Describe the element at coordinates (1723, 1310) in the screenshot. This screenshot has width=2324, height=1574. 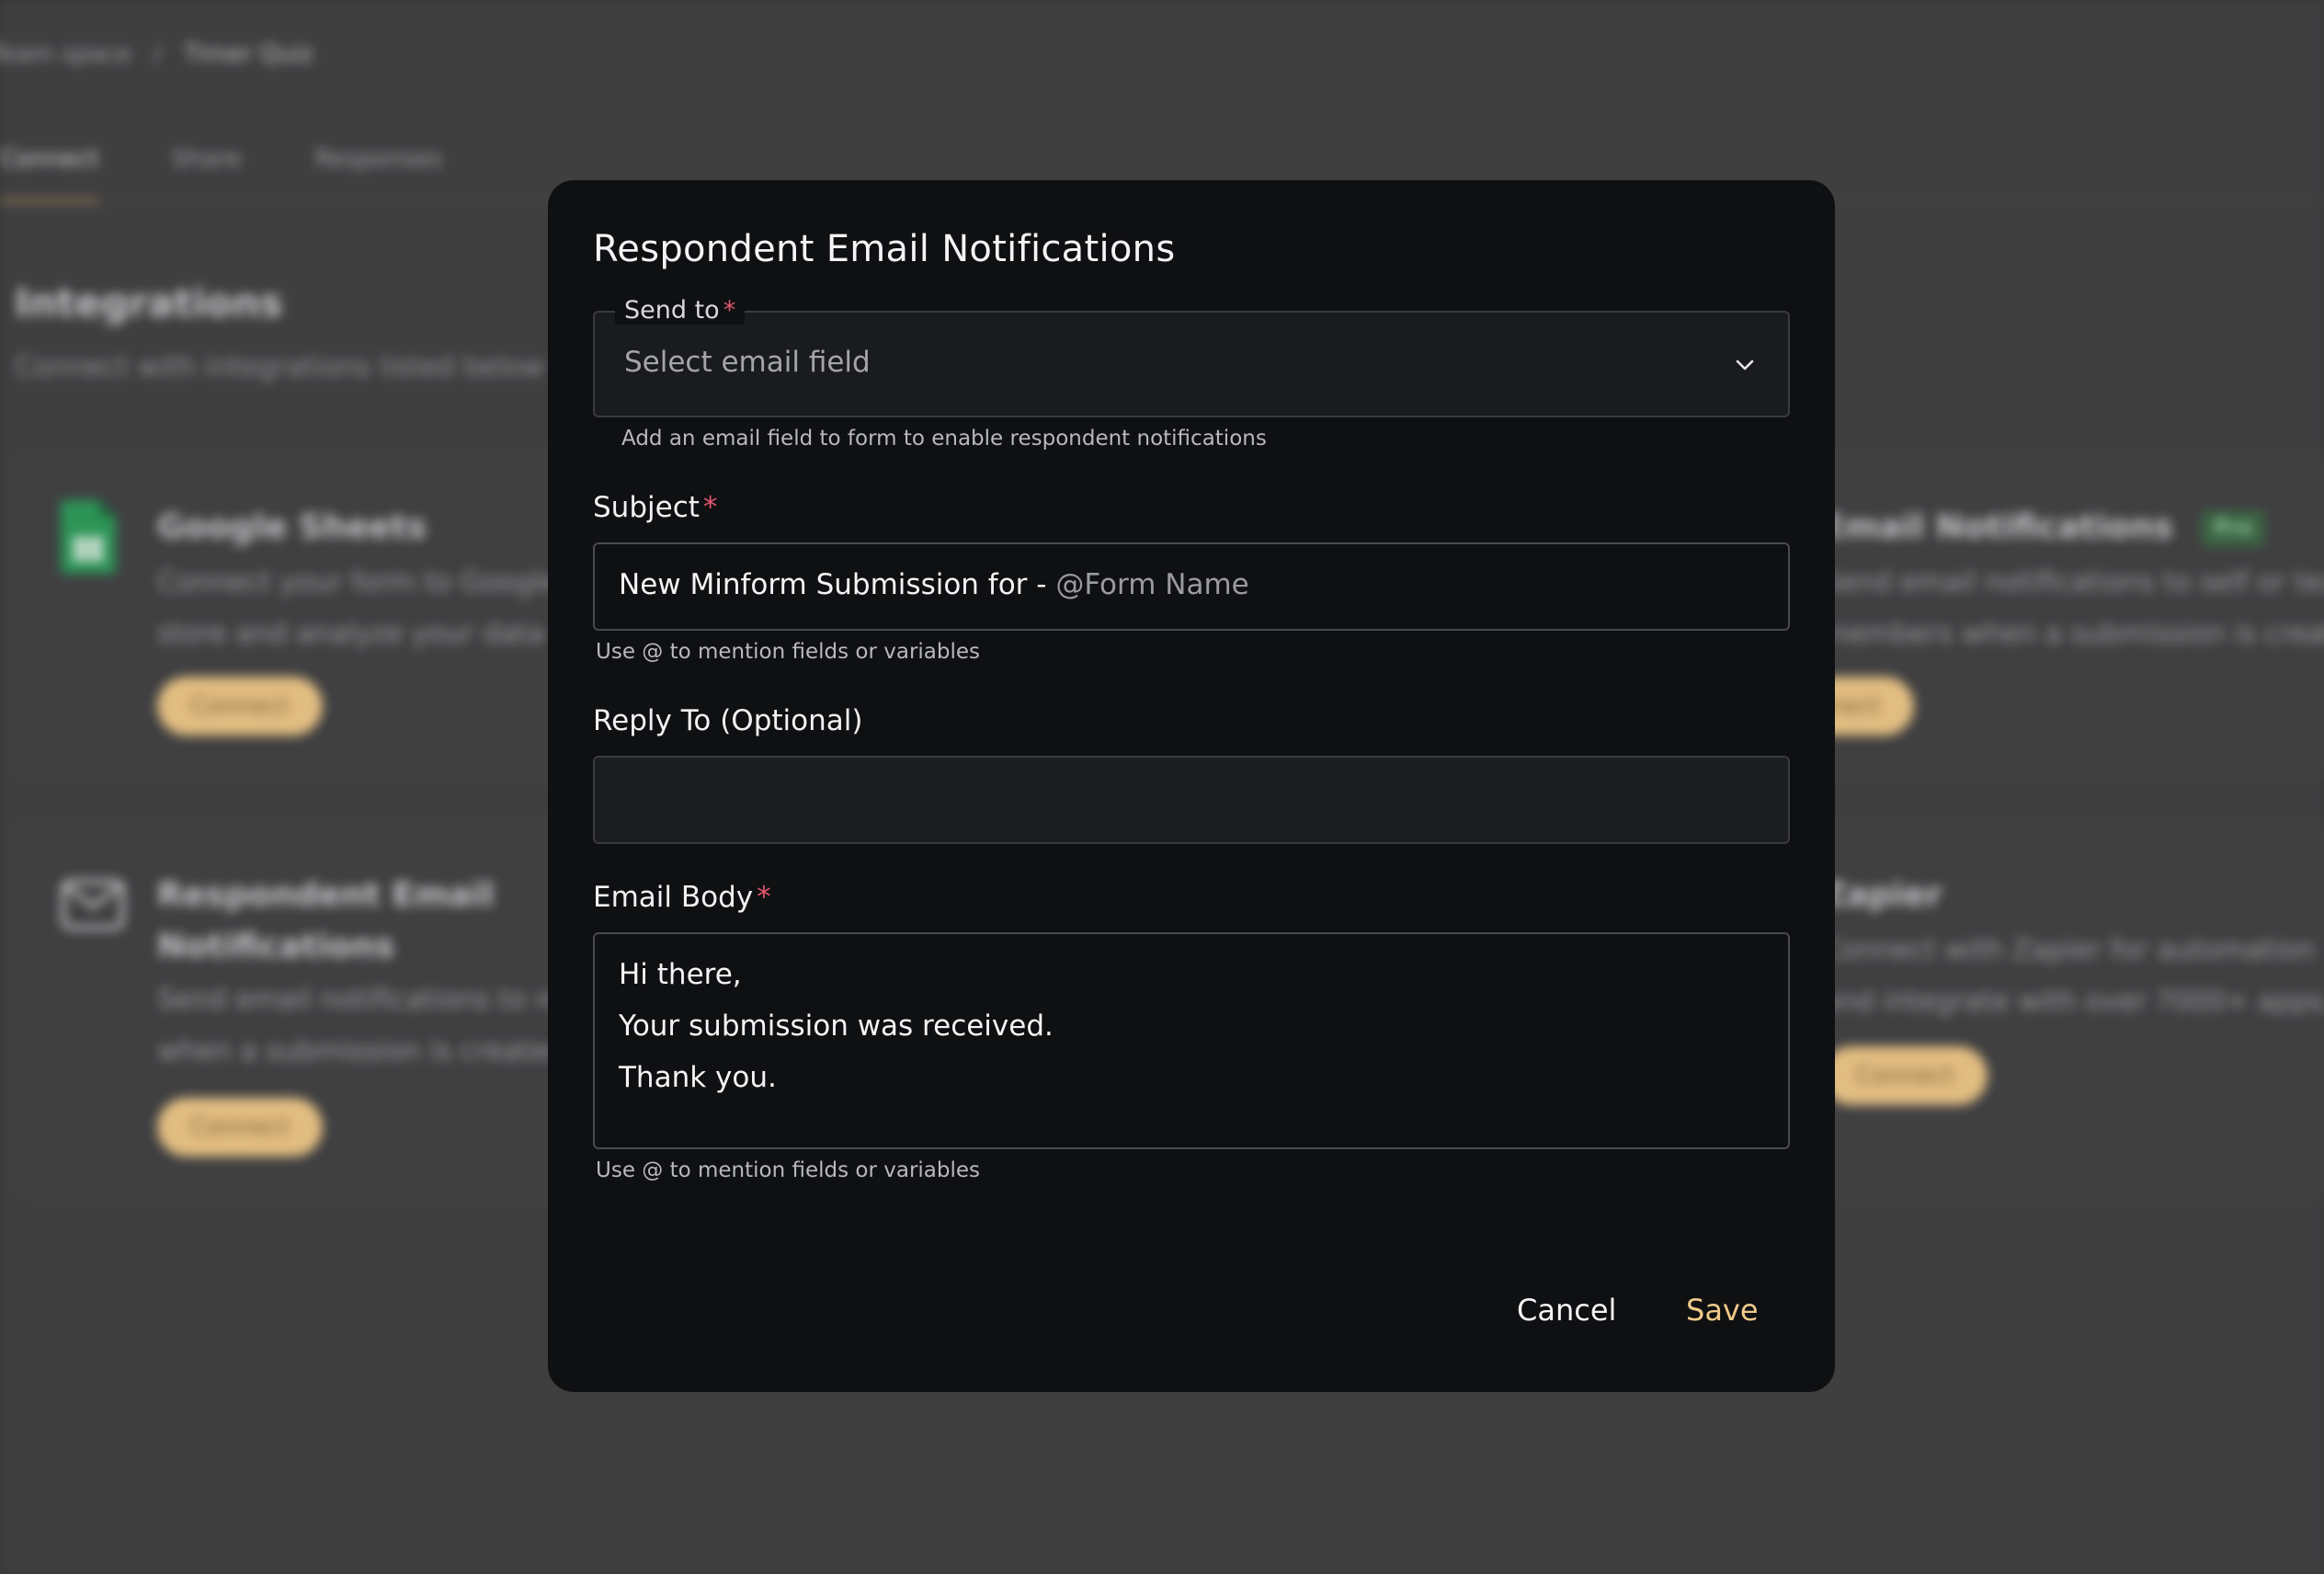
I see `save-button: Save` at that location.